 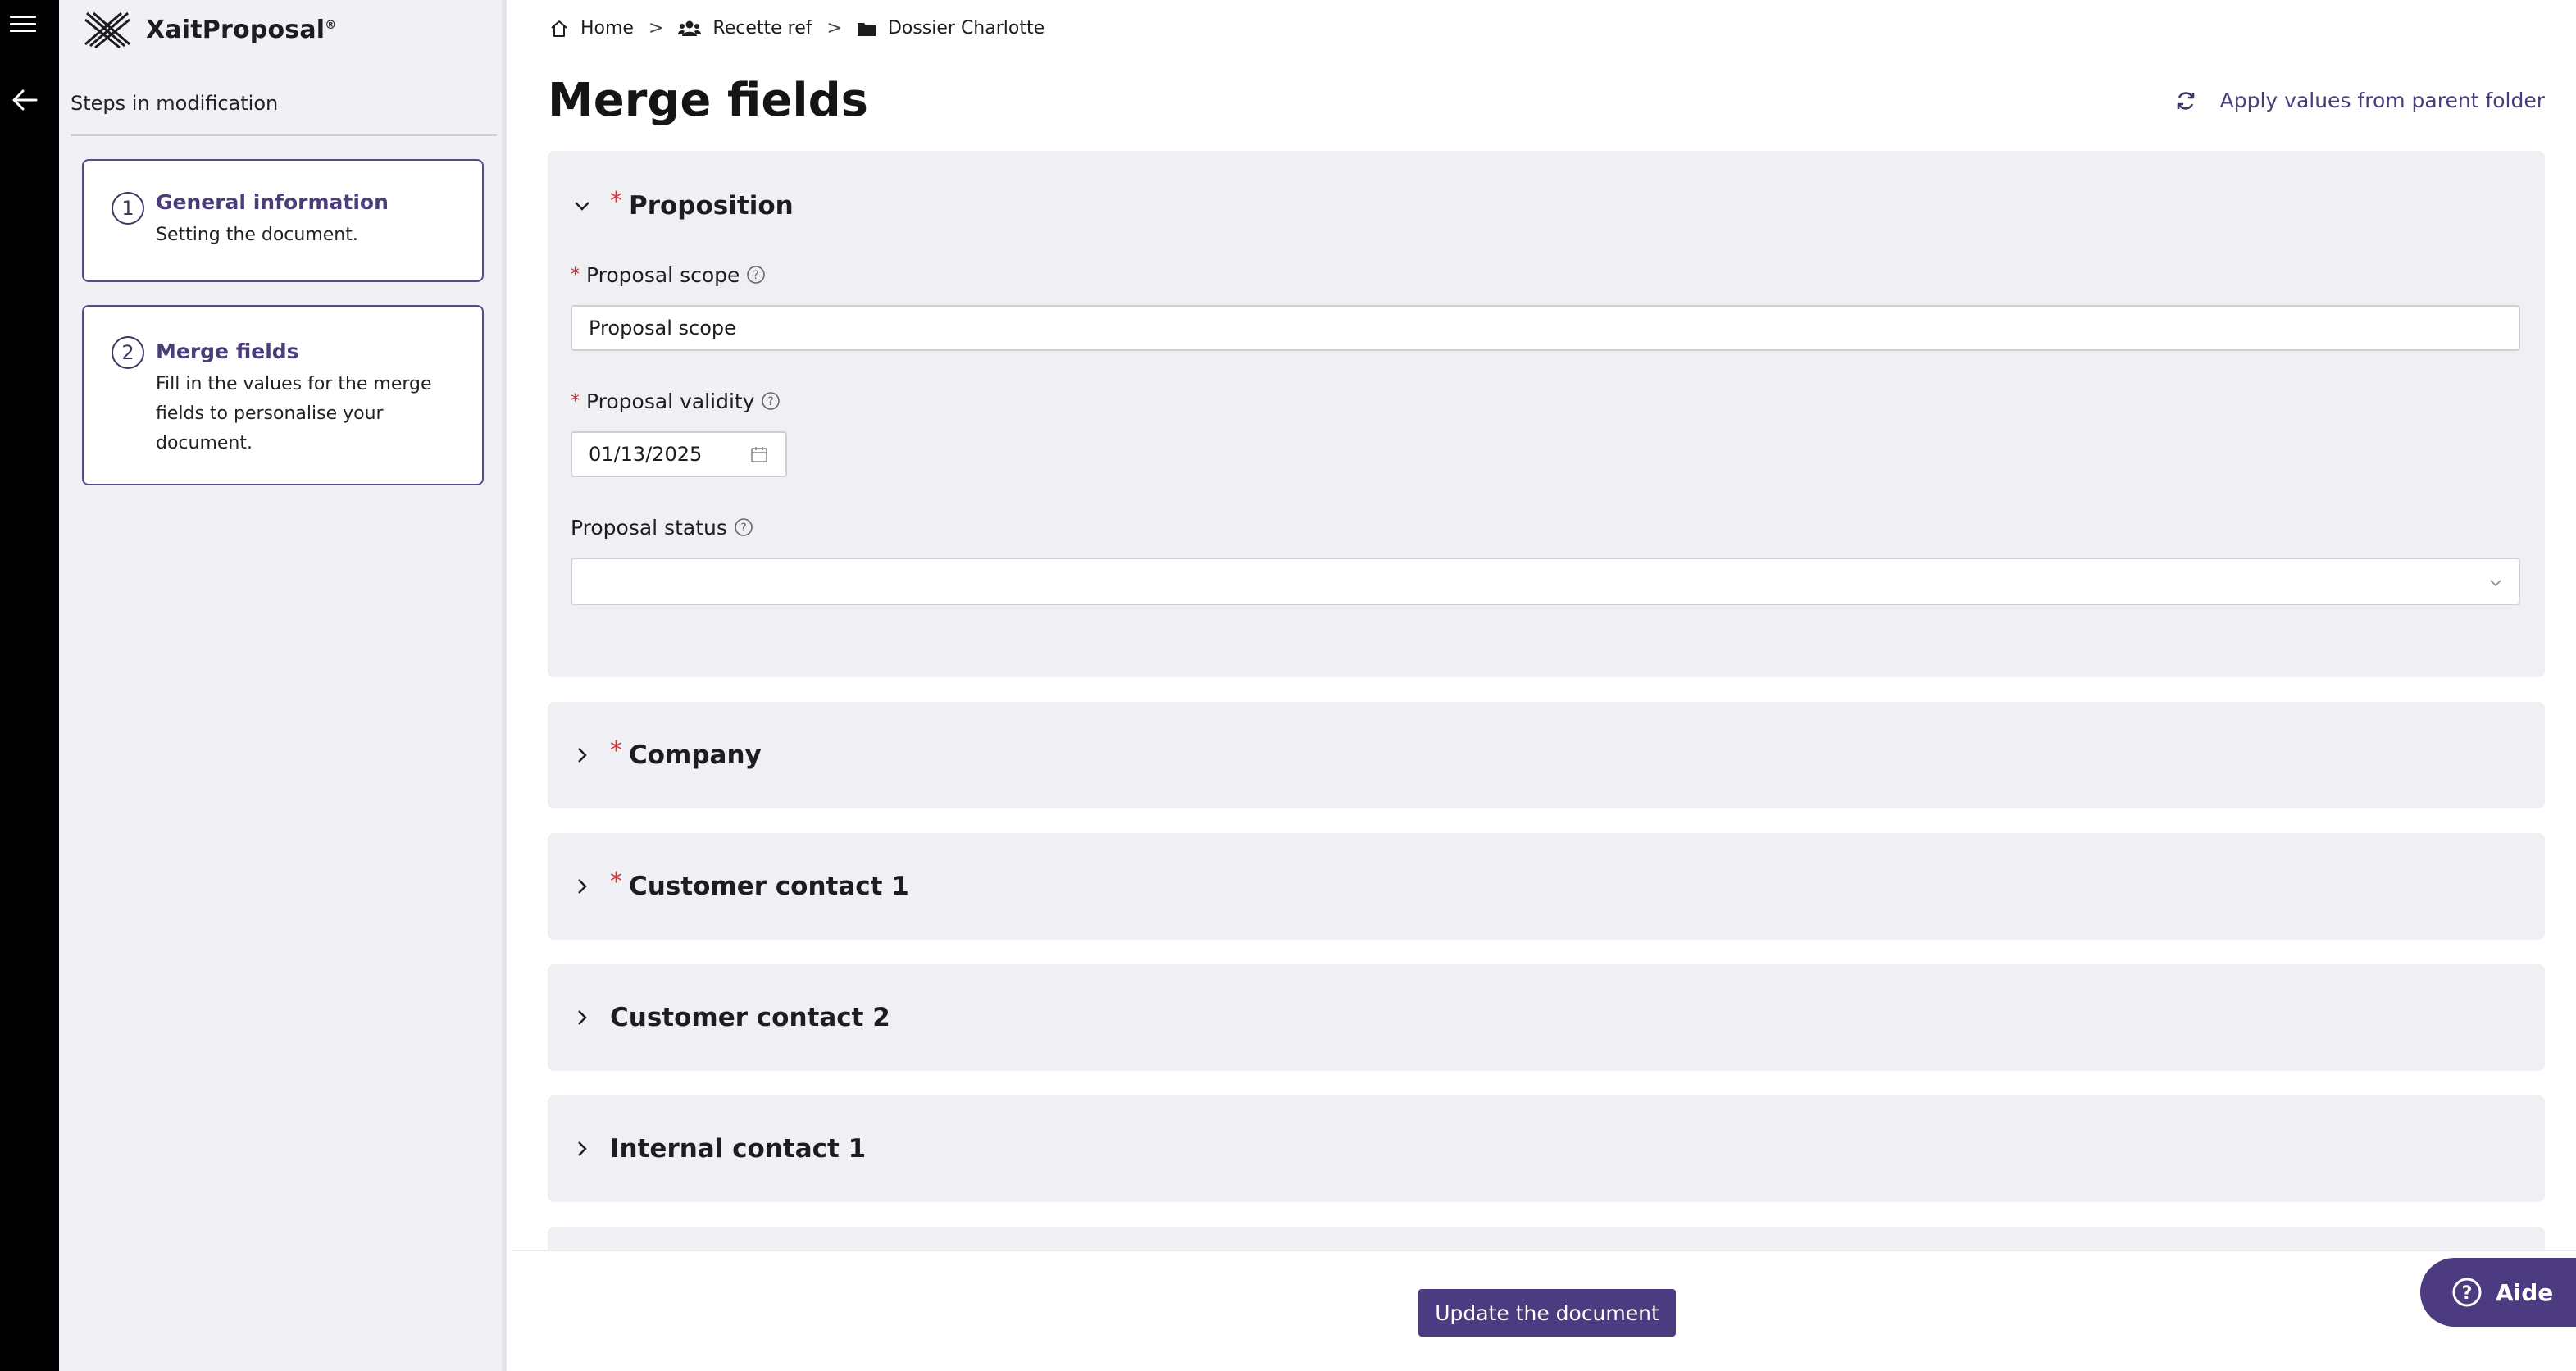 I want to click on step-description: Setting the document., so click(x=257, y=235).